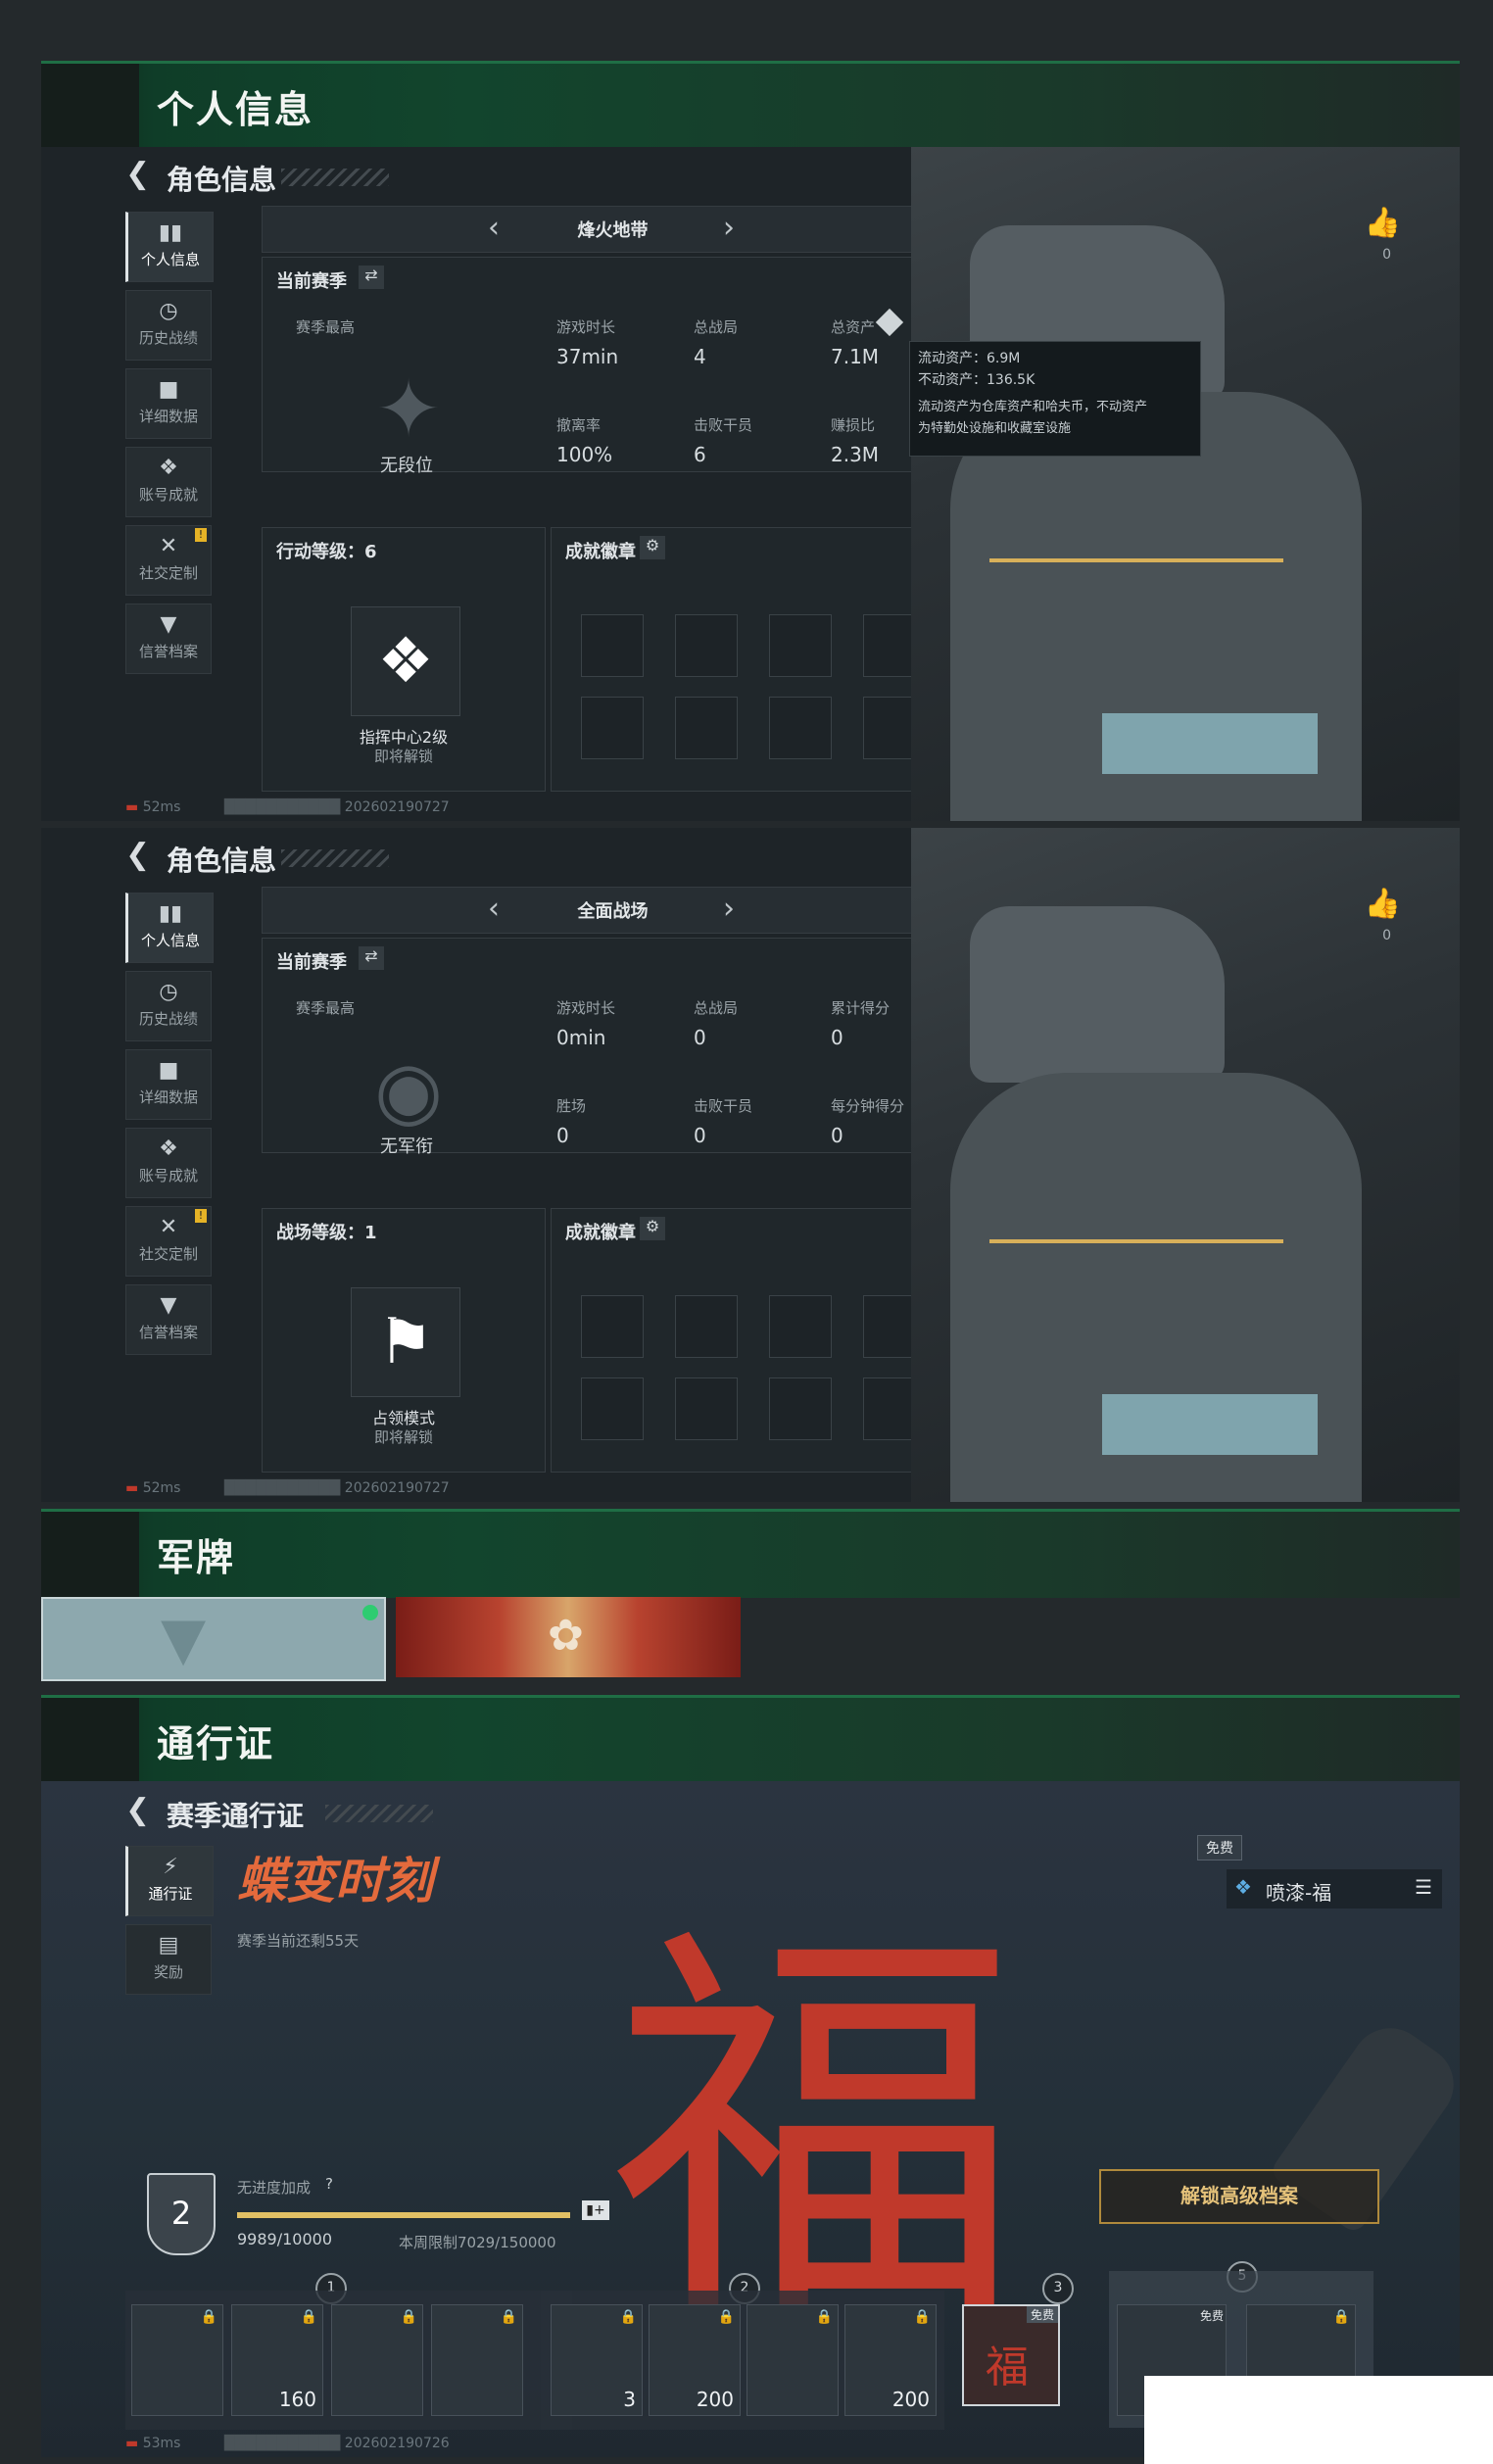 This screenshot has height=2464, width=1493. Describe the element at coordinates (1423, 1887) in the screenshot. I see `list-icon: ☰` at that location.